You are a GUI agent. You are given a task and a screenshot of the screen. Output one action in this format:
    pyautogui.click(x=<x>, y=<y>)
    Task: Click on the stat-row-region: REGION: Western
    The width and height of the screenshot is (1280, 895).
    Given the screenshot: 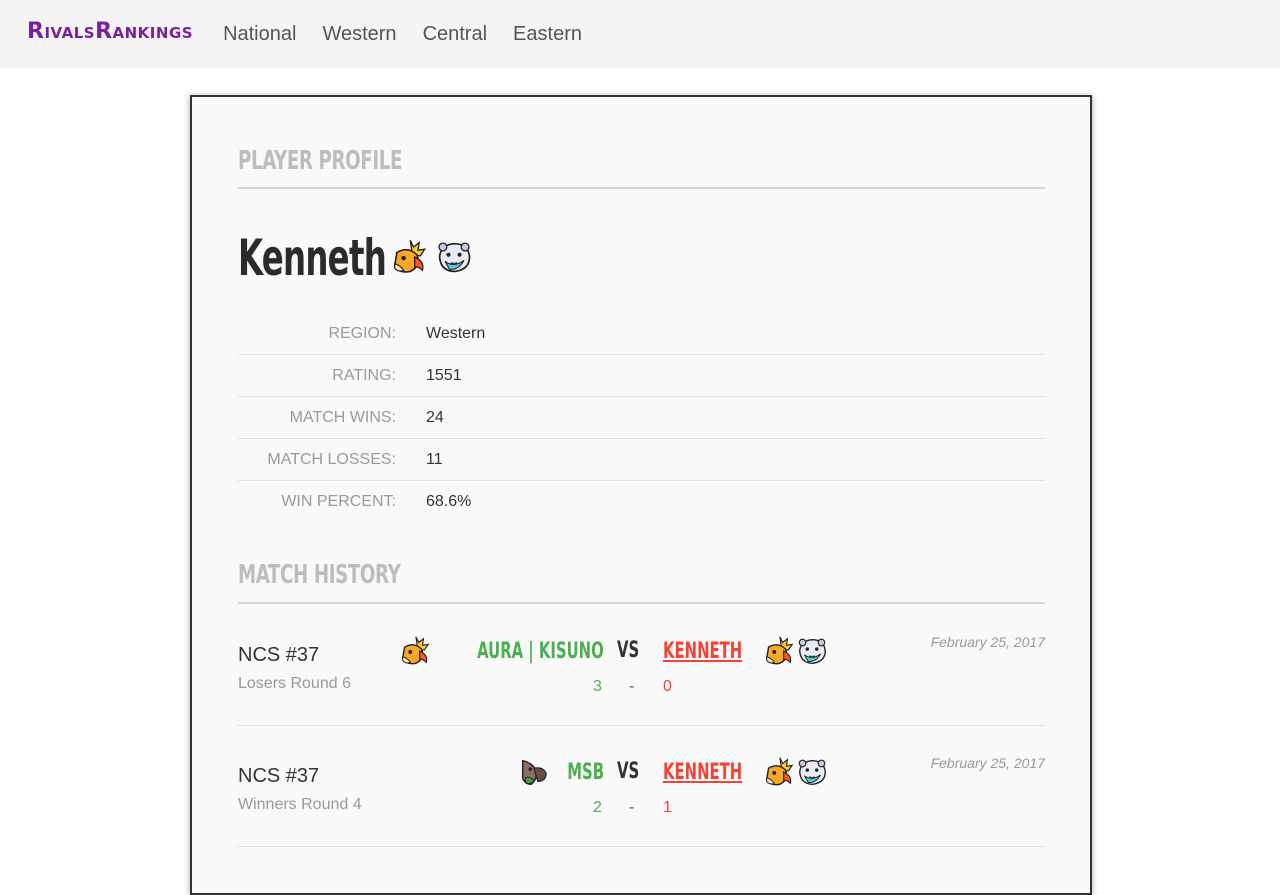 What is the action you would take?
    pyautogui.click(x=641, y=334)
    